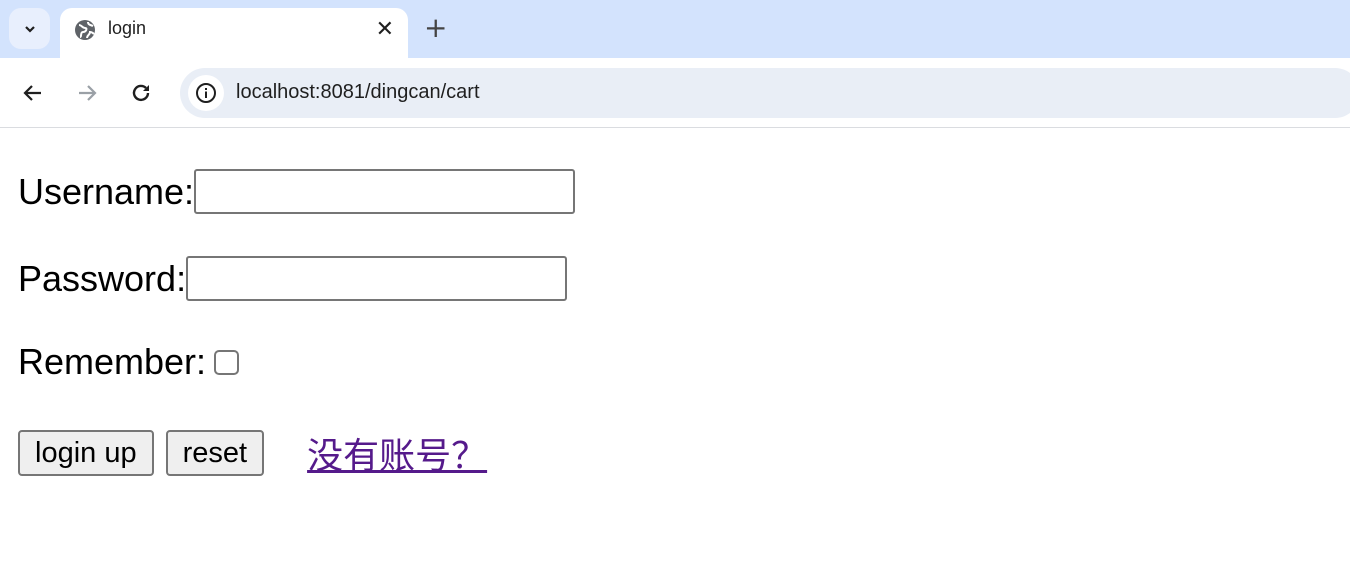 The image size is (1350, 568). Describe the element at coordinates (765, 93) in the screenshot. I see `address-bar: localhost:8081/dingcan/cart` at that location.